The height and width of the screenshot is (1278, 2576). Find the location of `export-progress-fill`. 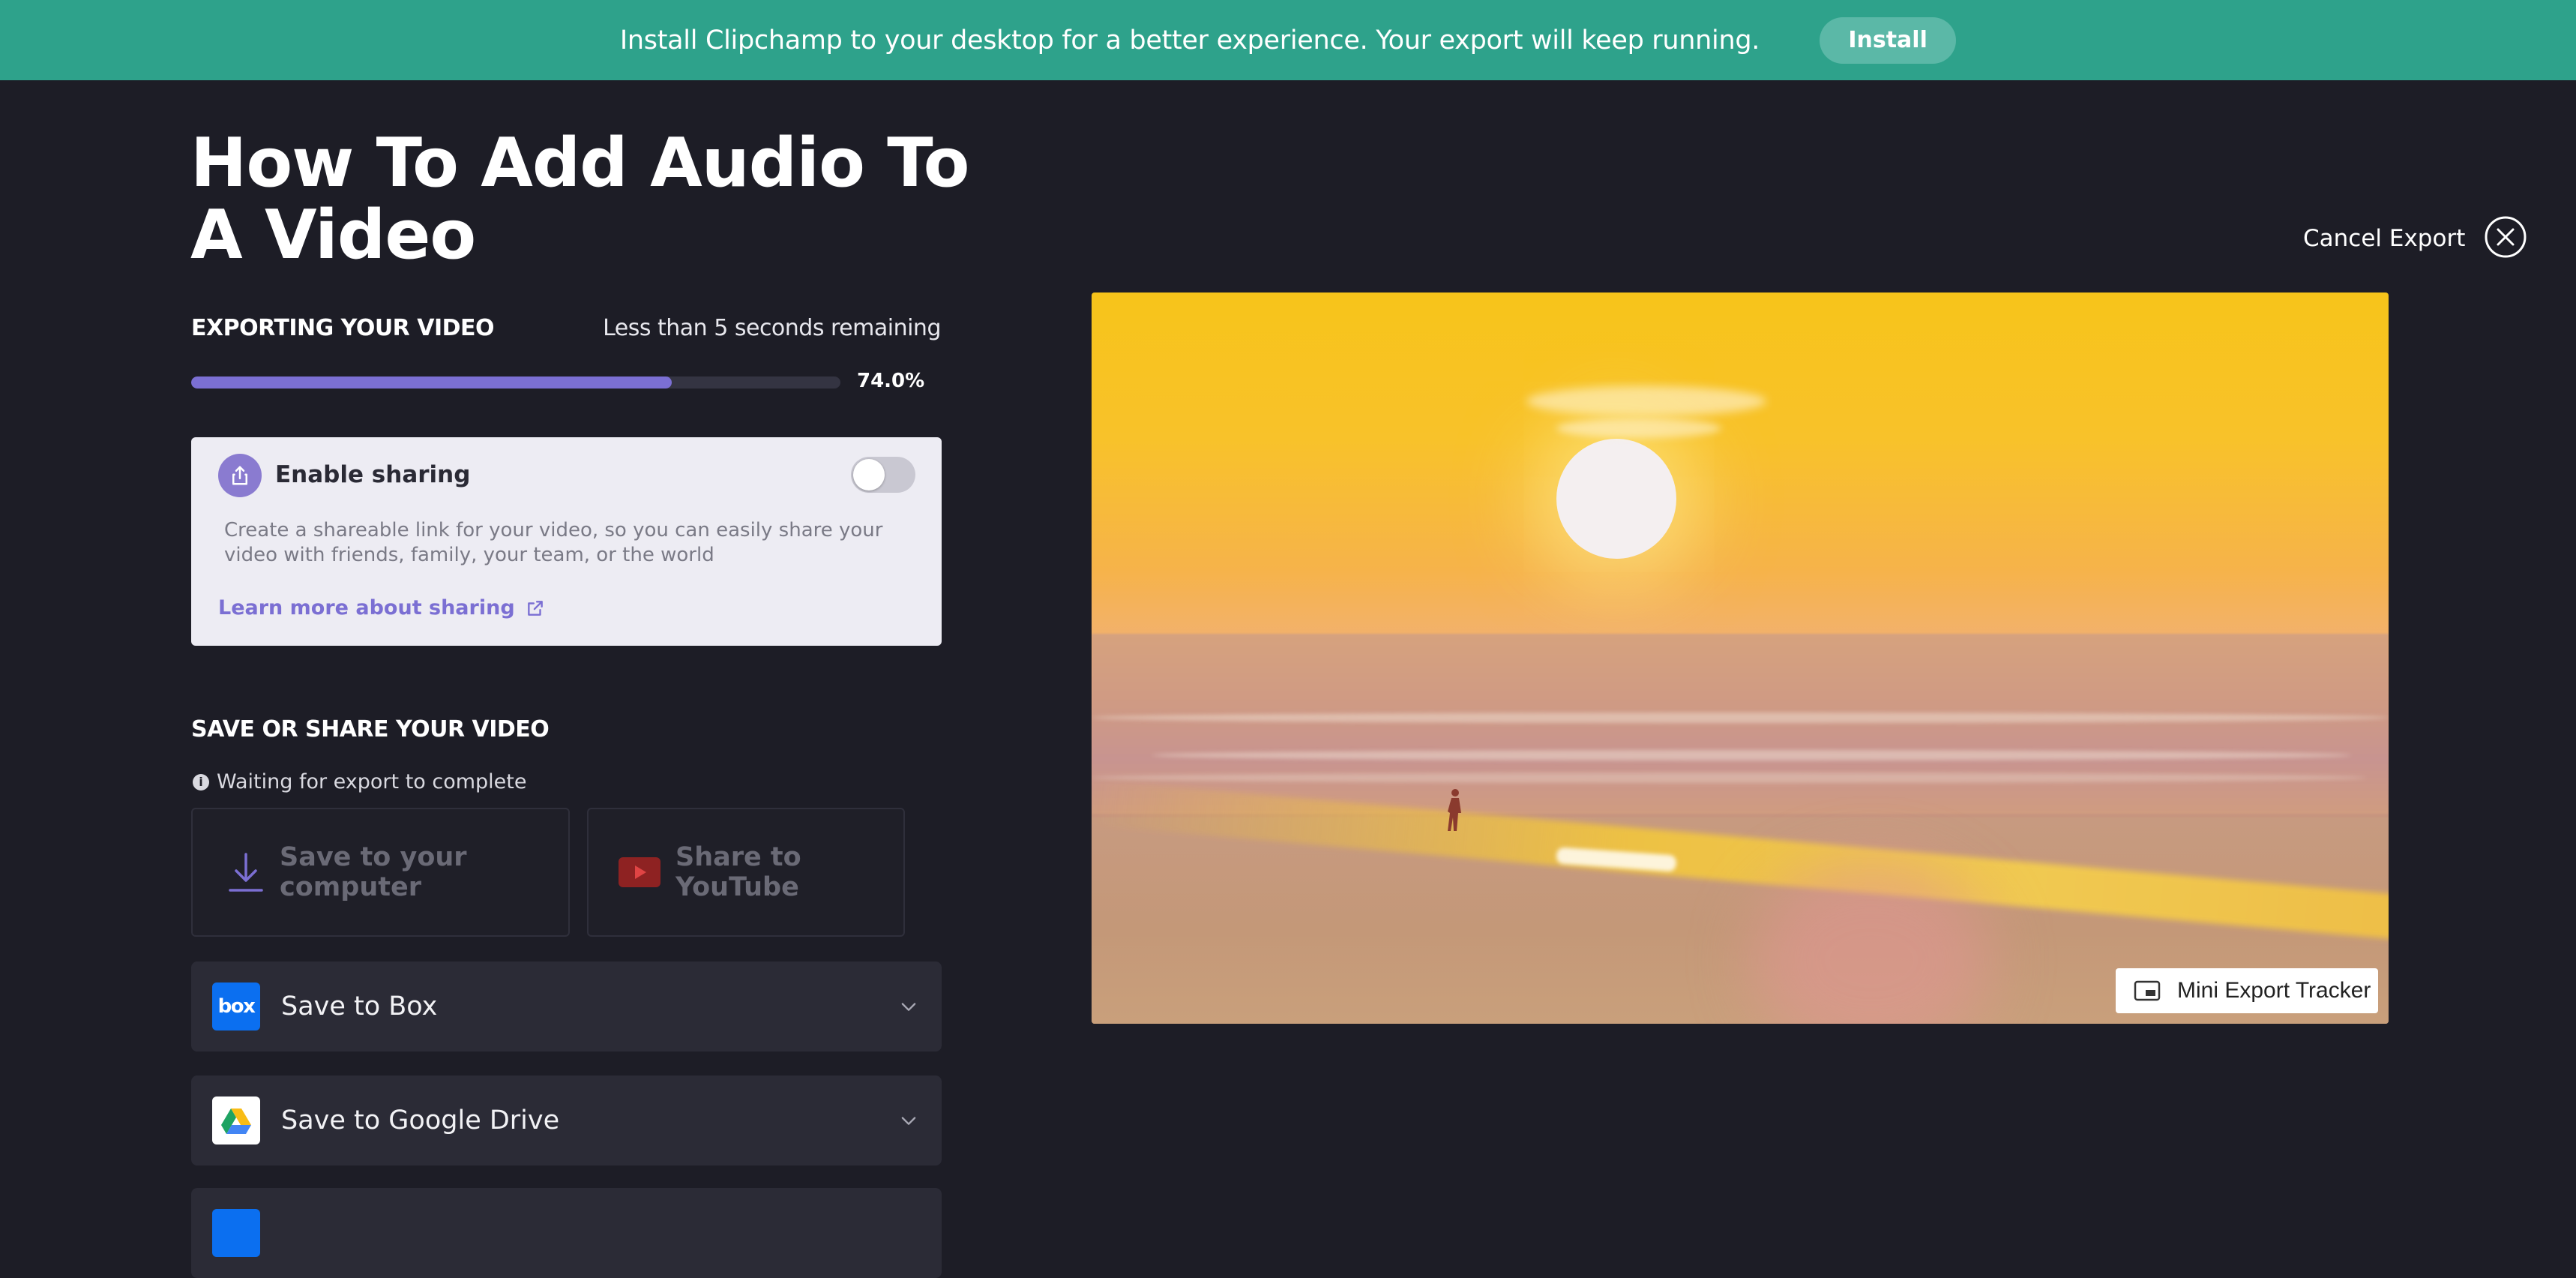

export-progress-fill is located at coordinates (431, 382).